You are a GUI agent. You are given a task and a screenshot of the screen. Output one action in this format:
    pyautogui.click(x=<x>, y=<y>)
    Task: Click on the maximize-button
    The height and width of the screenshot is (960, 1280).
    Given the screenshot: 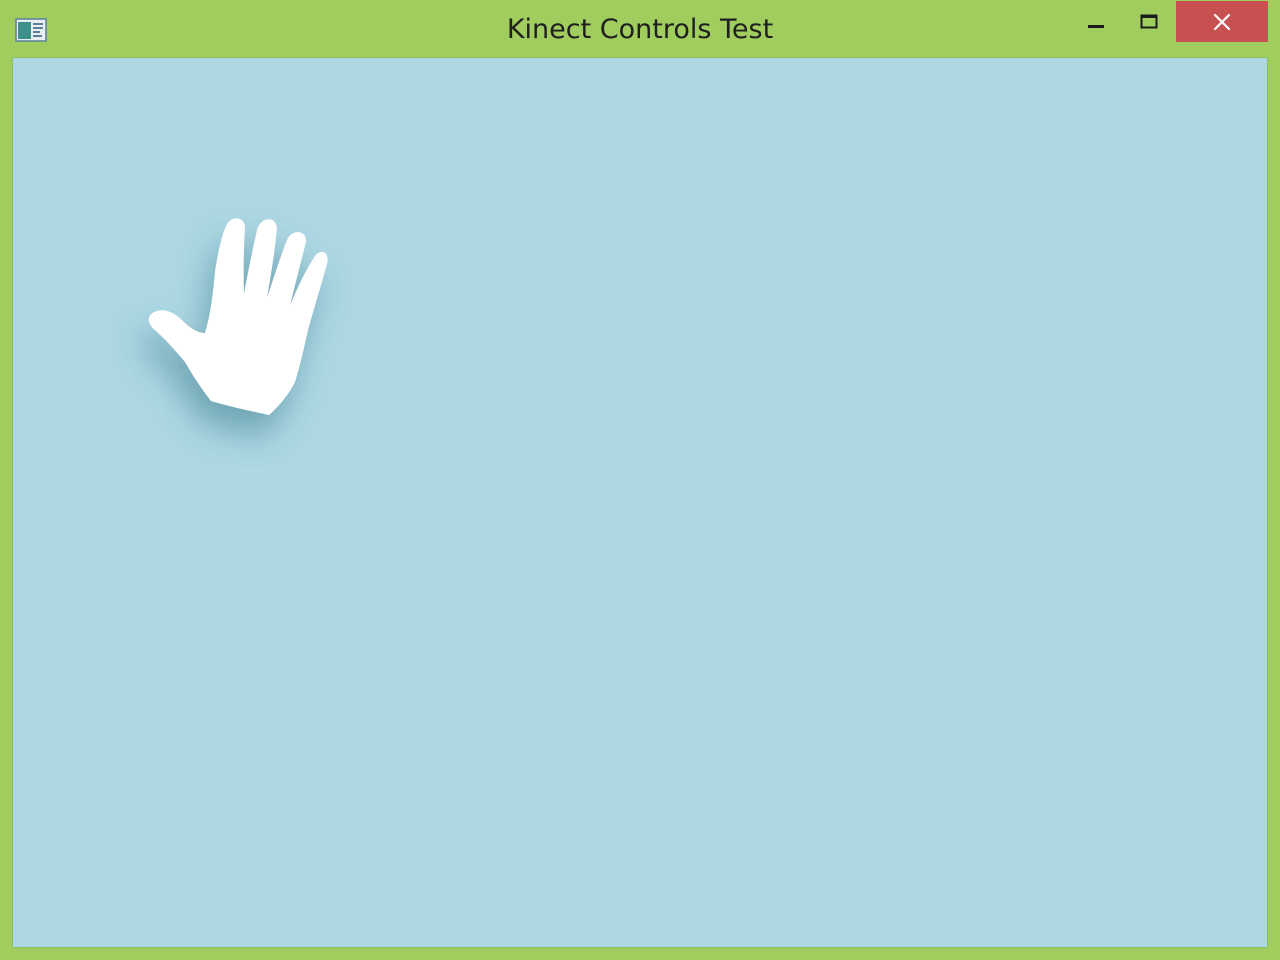 What is the action you would take?
    pyautogui.click(x=1149, y=21)
    